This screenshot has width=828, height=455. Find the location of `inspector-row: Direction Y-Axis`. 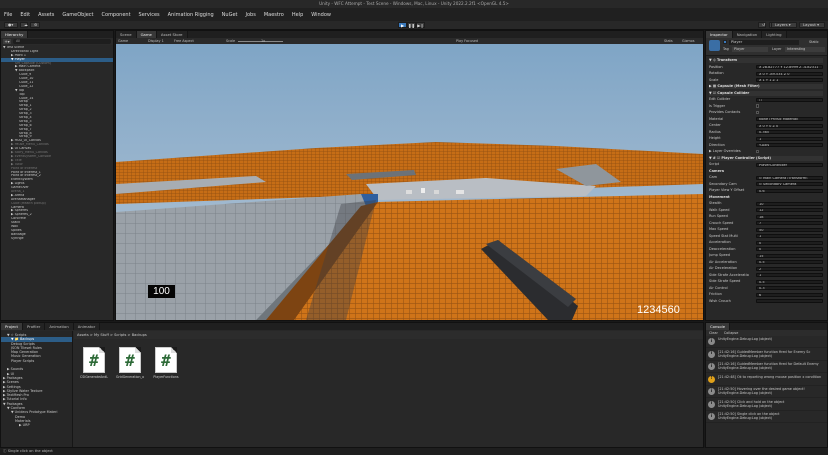

inspector-row: Direction Y-Axis is located at coordinates (766, 145).